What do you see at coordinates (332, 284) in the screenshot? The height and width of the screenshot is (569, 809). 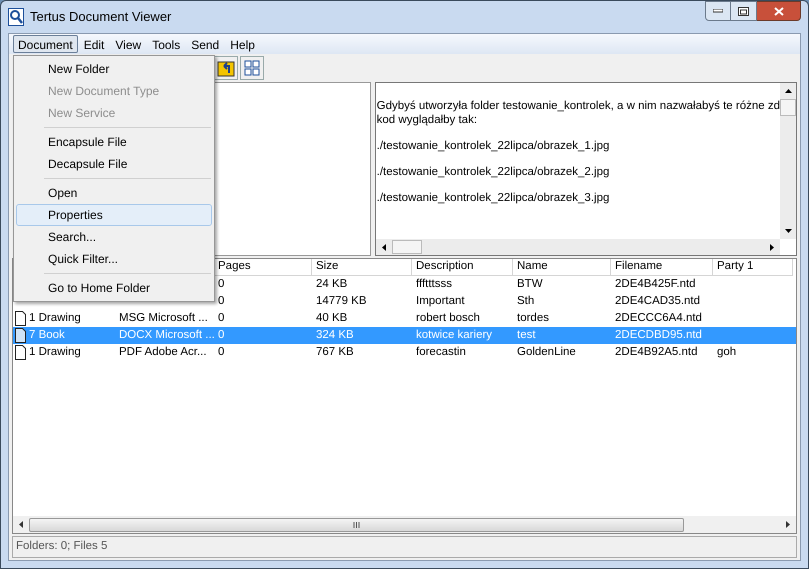 I see `table-cell-text: 24 KB` at bounding box center [332, 284].